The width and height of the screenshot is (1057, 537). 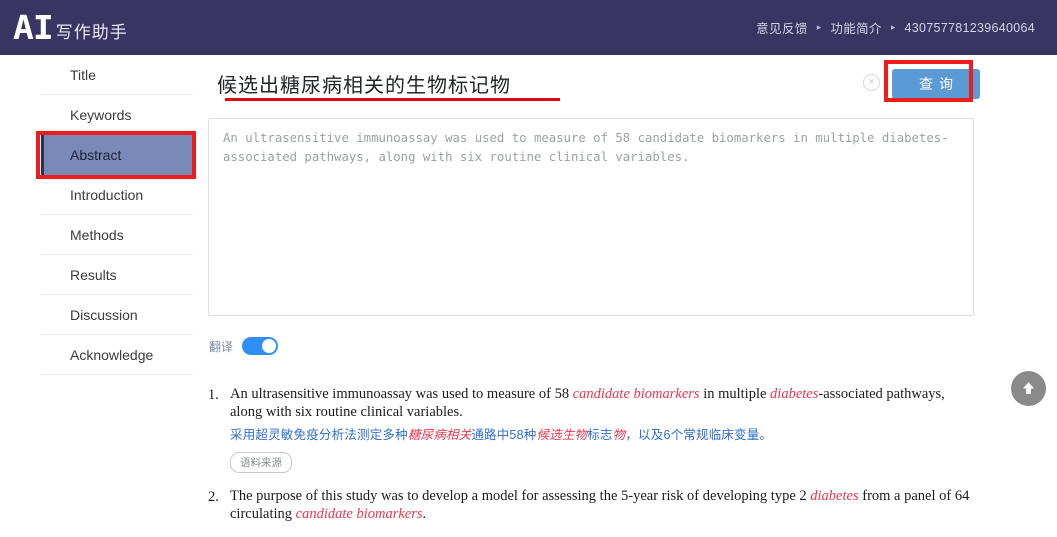 I want to click on source-badge: 语料来源, so click(x=261, y=462).